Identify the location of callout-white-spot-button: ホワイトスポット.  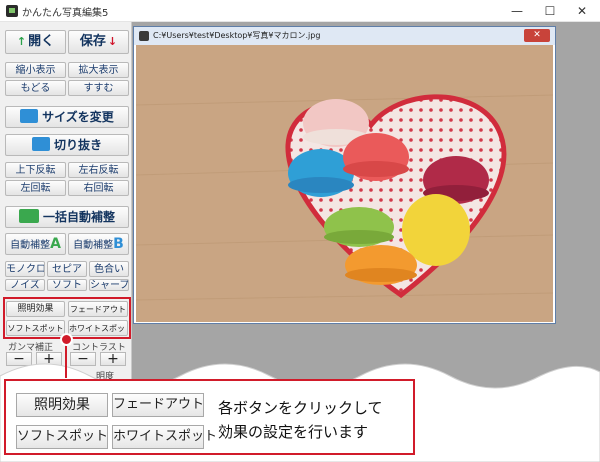
(164, 437).